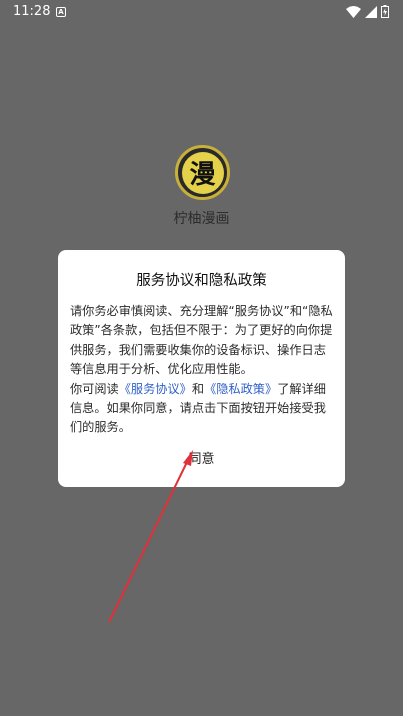 The image size is (403, 716). What do you see at coordinates (201, 281) in the screenshot?
I see `dialog-title: 服务协议和隐私政策` at bounding box center [201, 281].